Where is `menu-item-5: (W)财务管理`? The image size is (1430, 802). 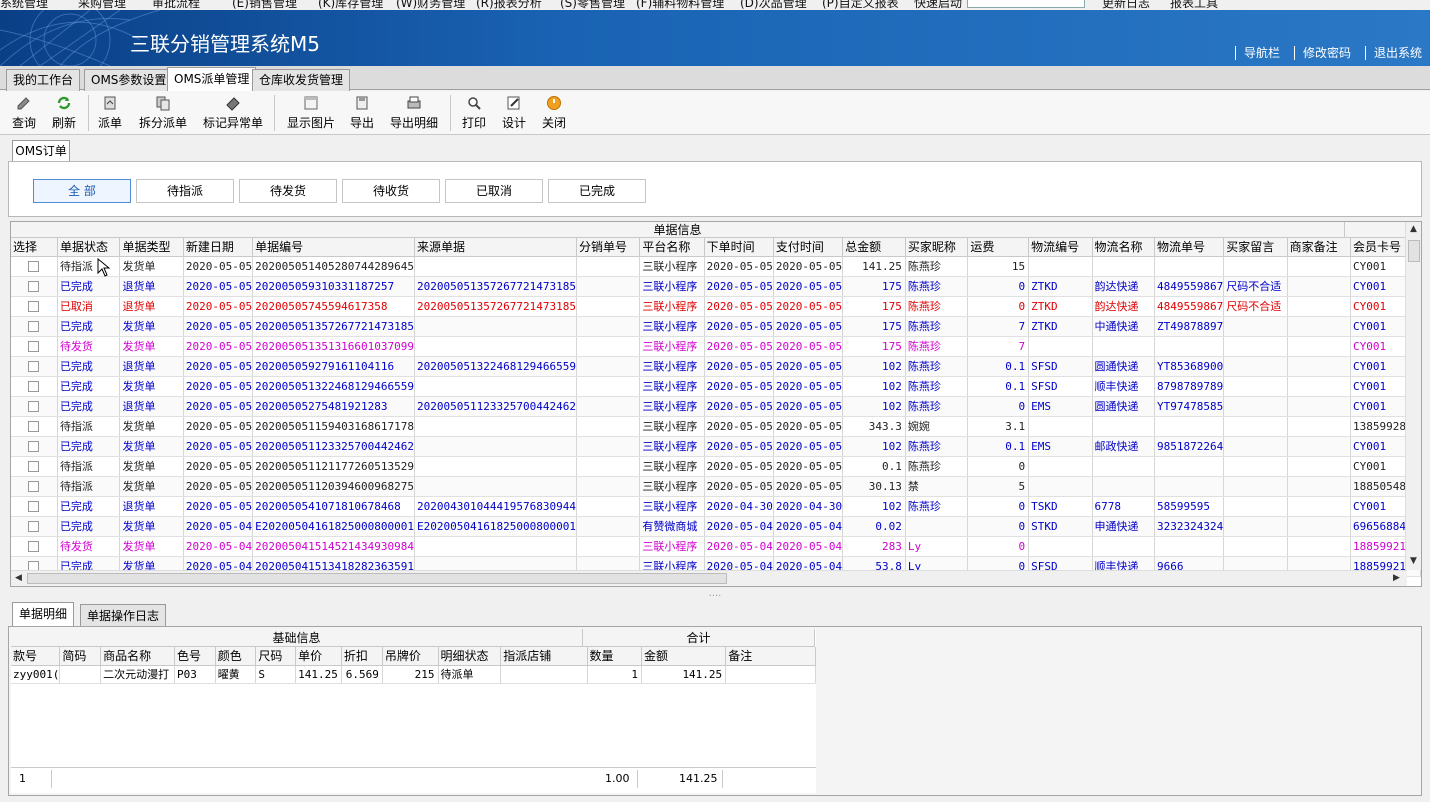
menu-item-5: (W)财务管理 is located at coordinates (430, 5).